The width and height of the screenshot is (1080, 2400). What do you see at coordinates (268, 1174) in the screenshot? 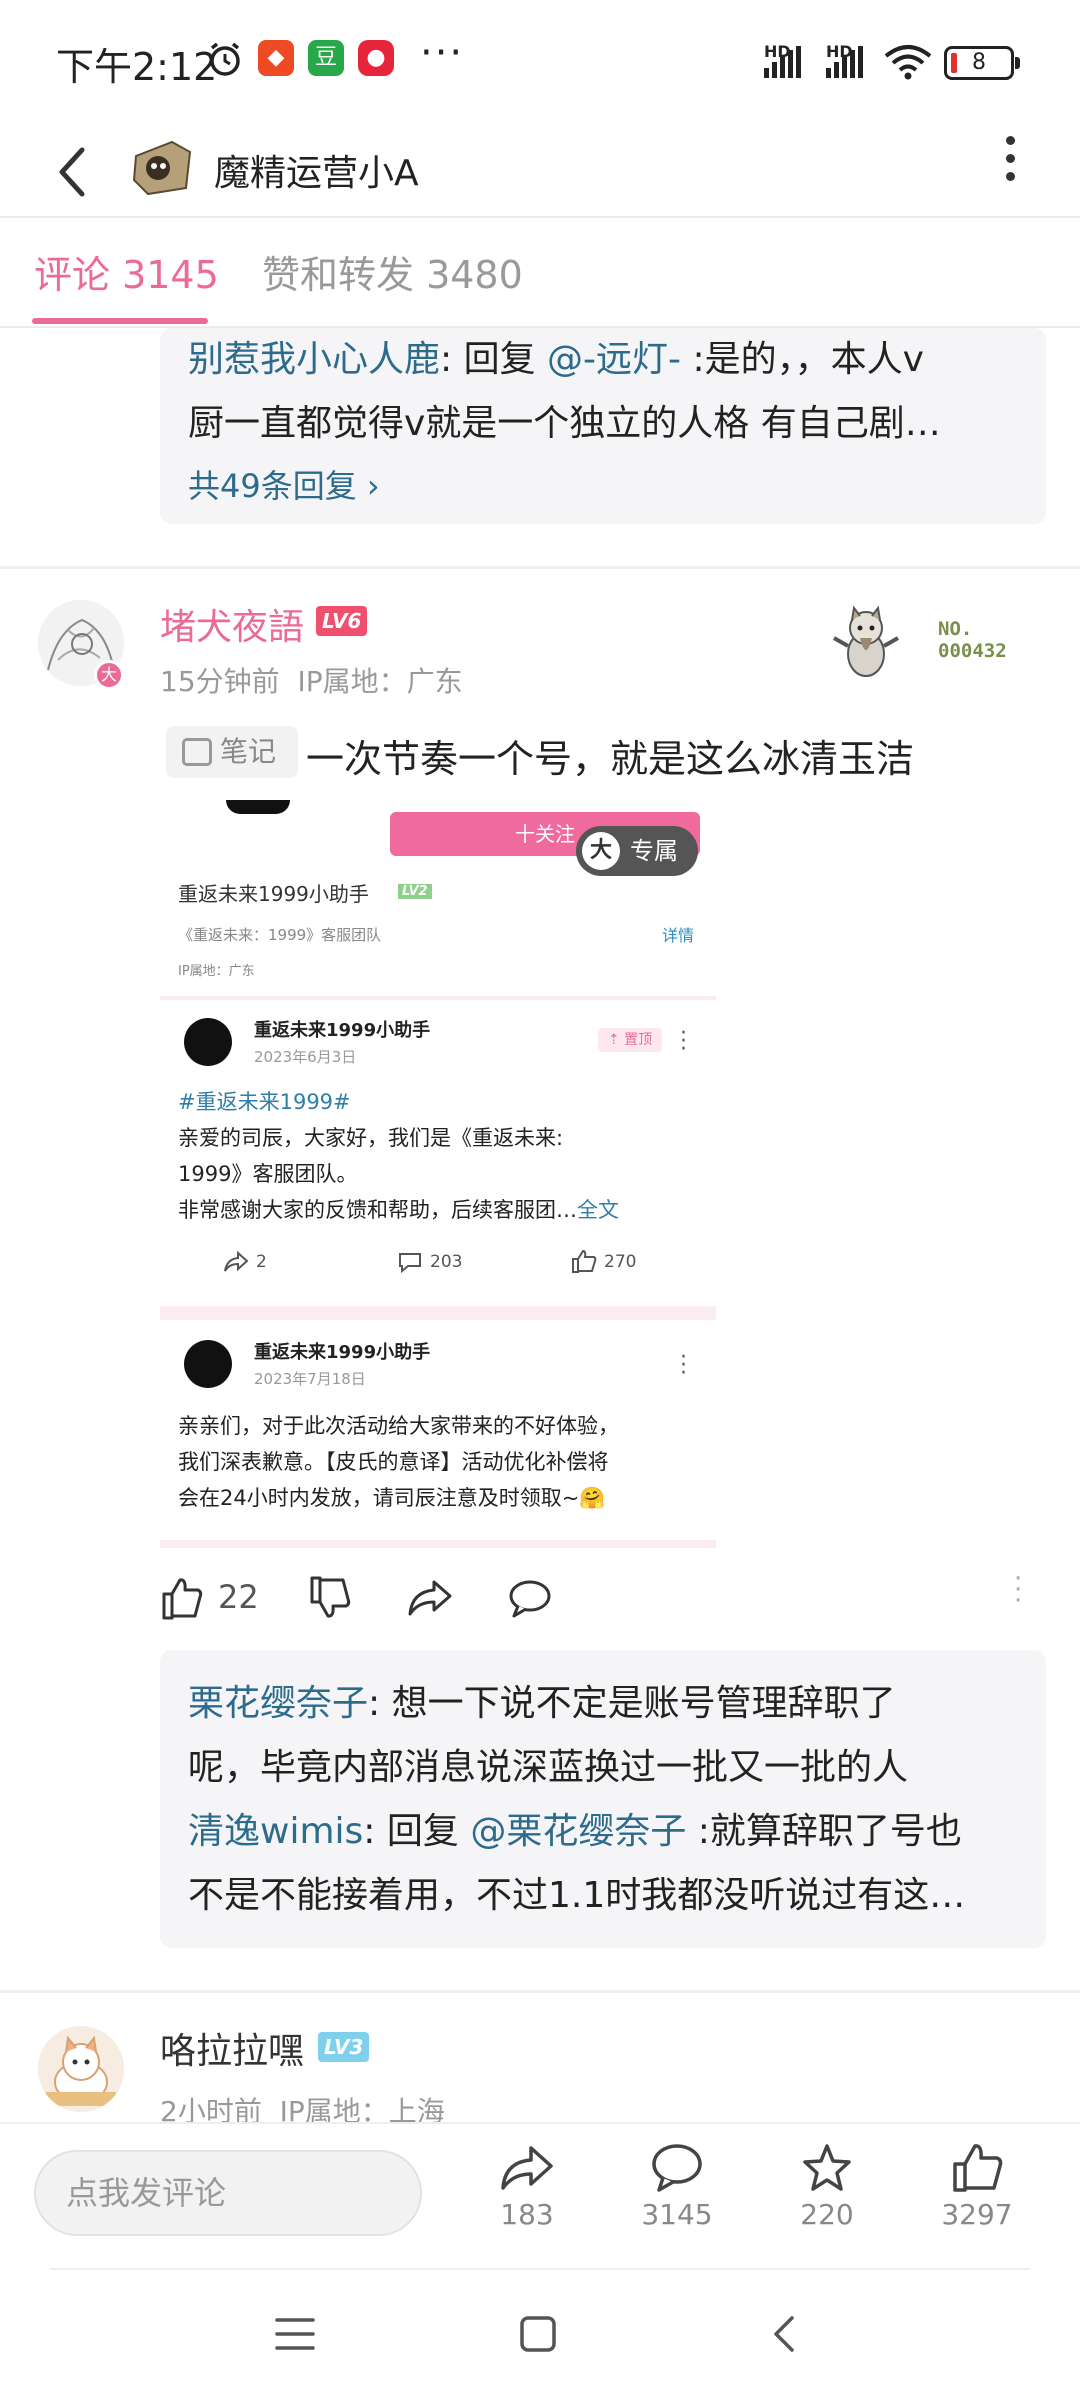
I see `screenshot-body-2: 1999》客服团队。` at bounding box center [268, 1174].